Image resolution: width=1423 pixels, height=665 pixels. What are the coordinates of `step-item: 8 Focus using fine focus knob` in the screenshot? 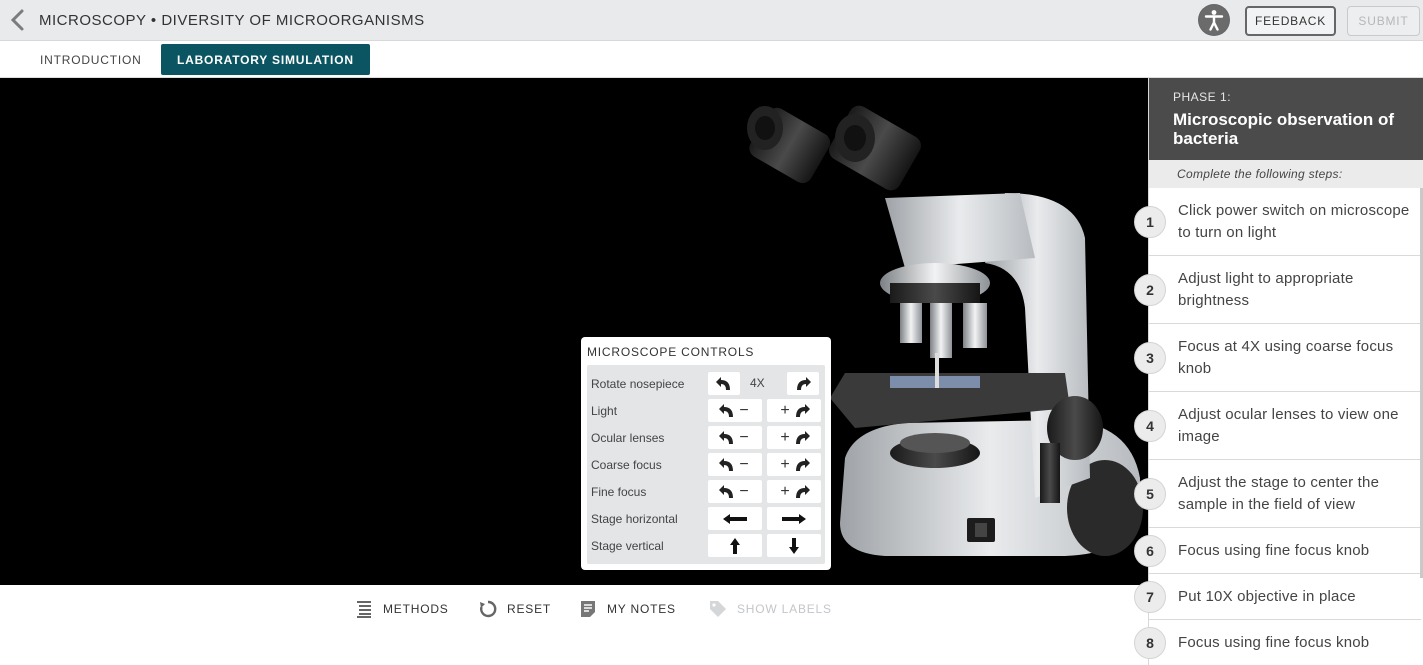 It's located at (1277, 642).